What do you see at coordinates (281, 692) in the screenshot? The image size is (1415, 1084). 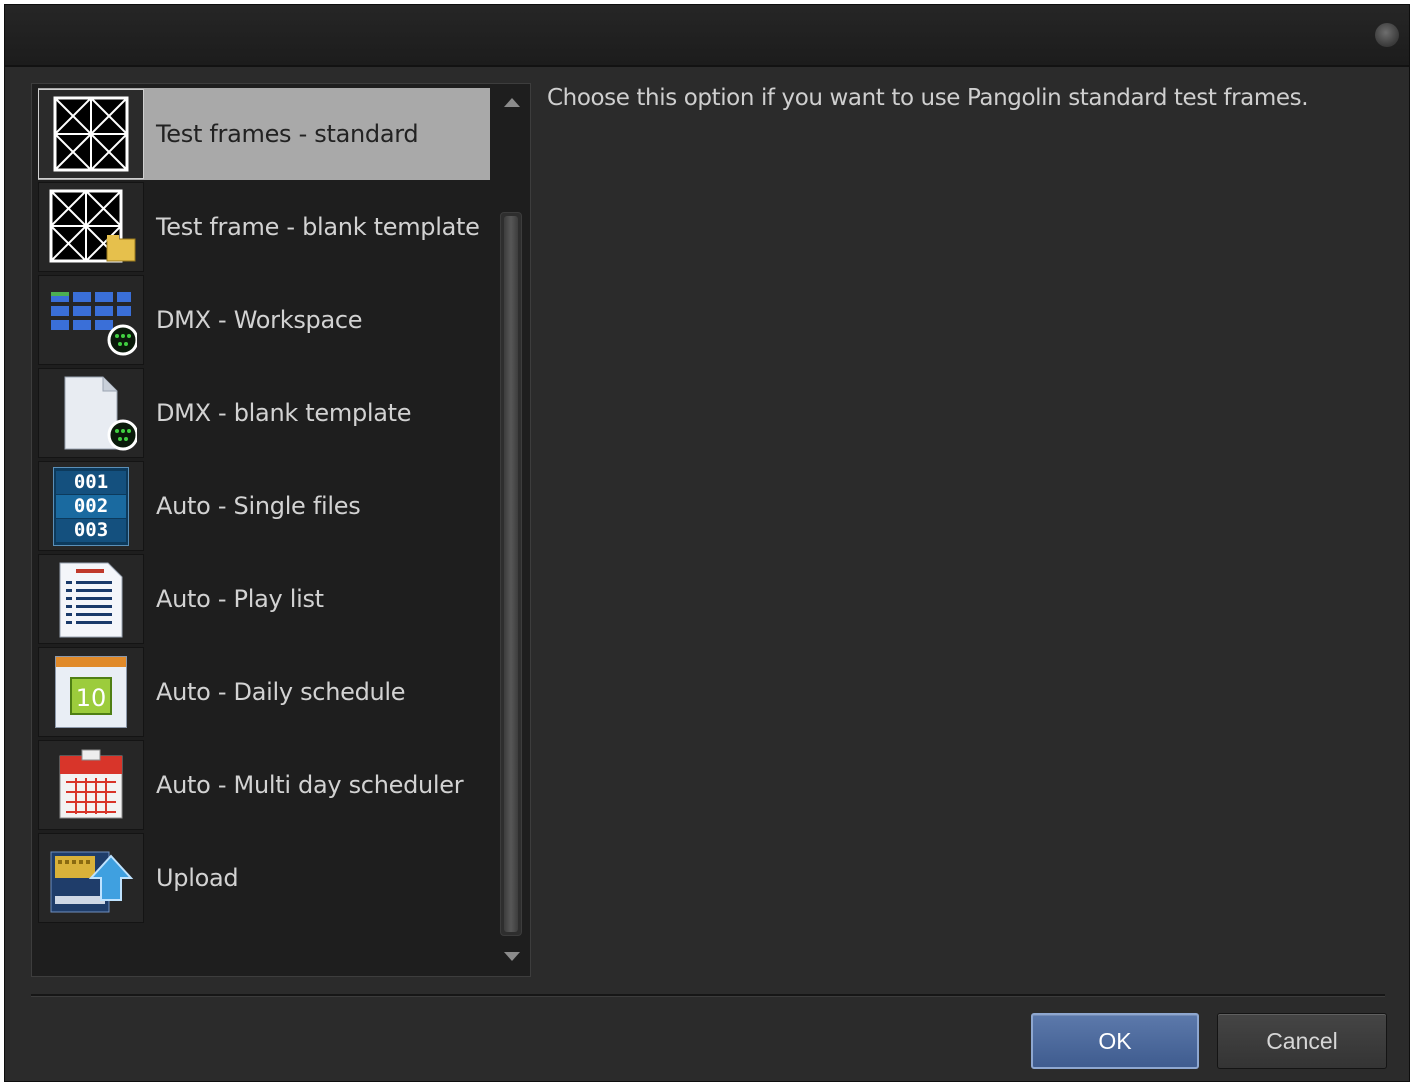 I see `list-item-label: Auto - Daily schedule` at bounding box center [281, 692].